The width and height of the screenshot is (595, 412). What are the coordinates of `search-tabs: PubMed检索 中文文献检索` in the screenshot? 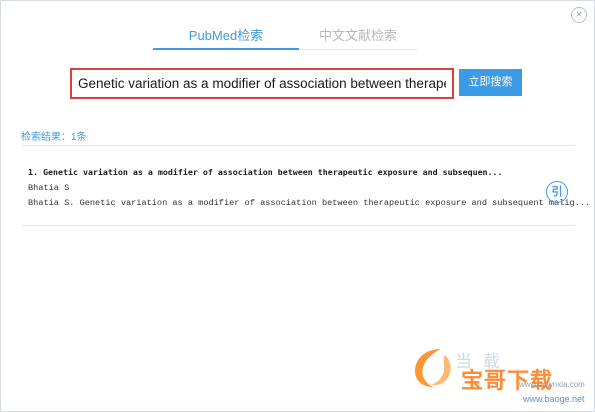 It's located at (285, 38).